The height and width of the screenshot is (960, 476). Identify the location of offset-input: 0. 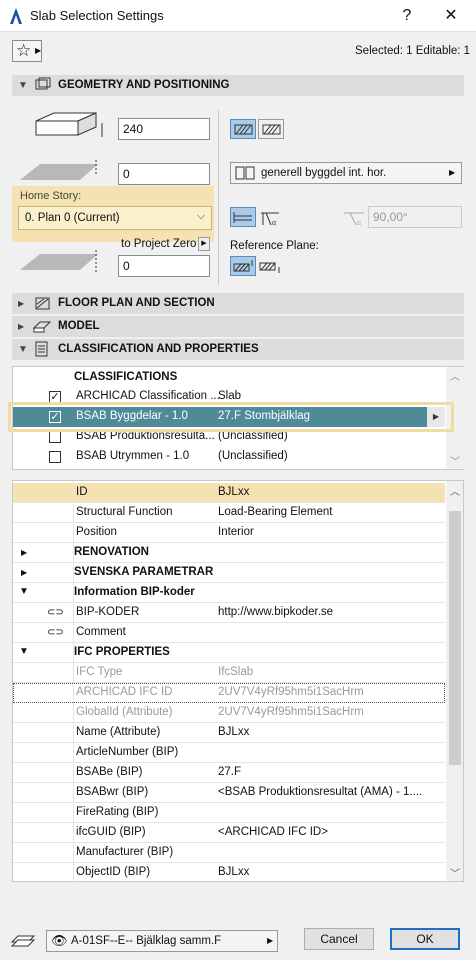
(164, 174).